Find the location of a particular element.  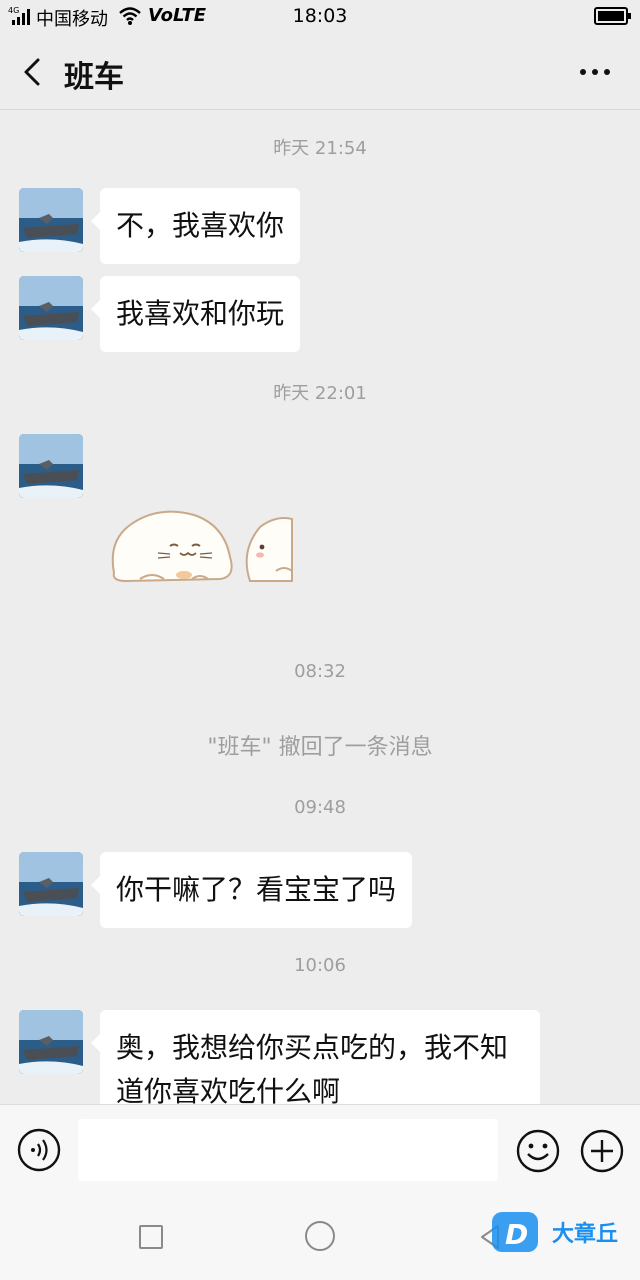

more-options-icon is located at coordinates (595, 72).